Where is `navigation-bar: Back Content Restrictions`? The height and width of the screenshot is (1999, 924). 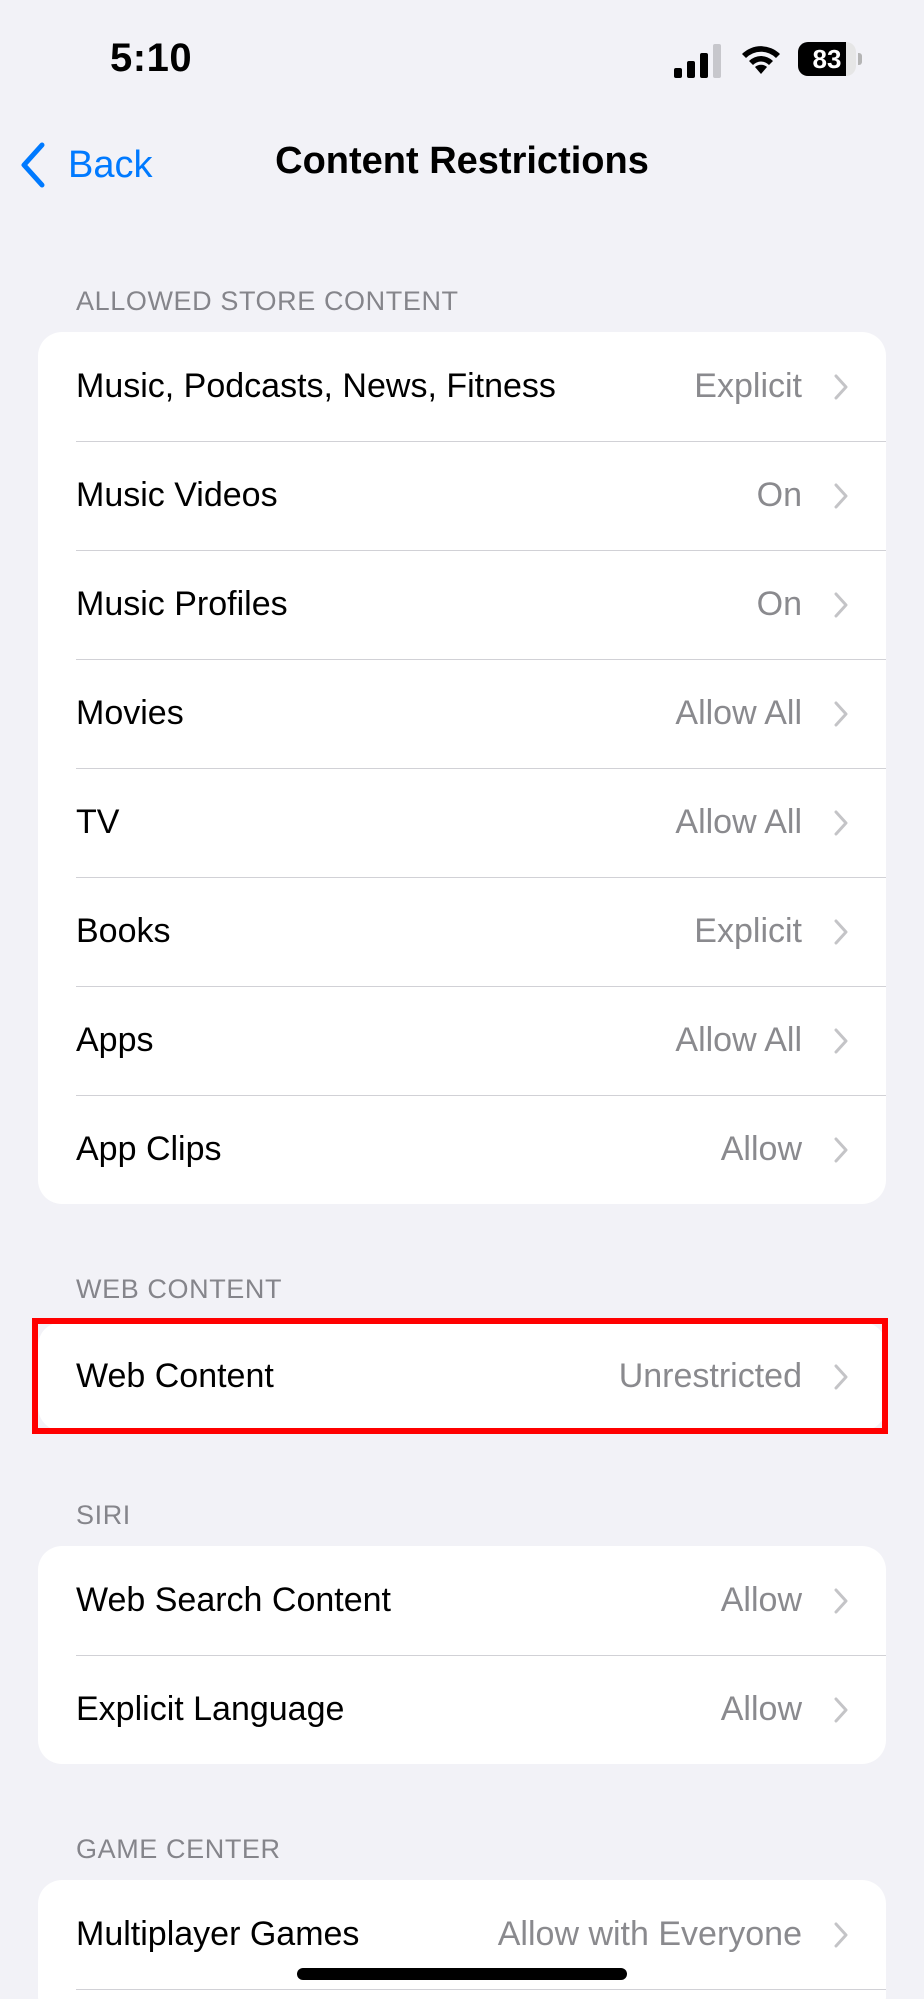 navigation-bar: Back Content Restrictions is located at coordinates (462, 165).